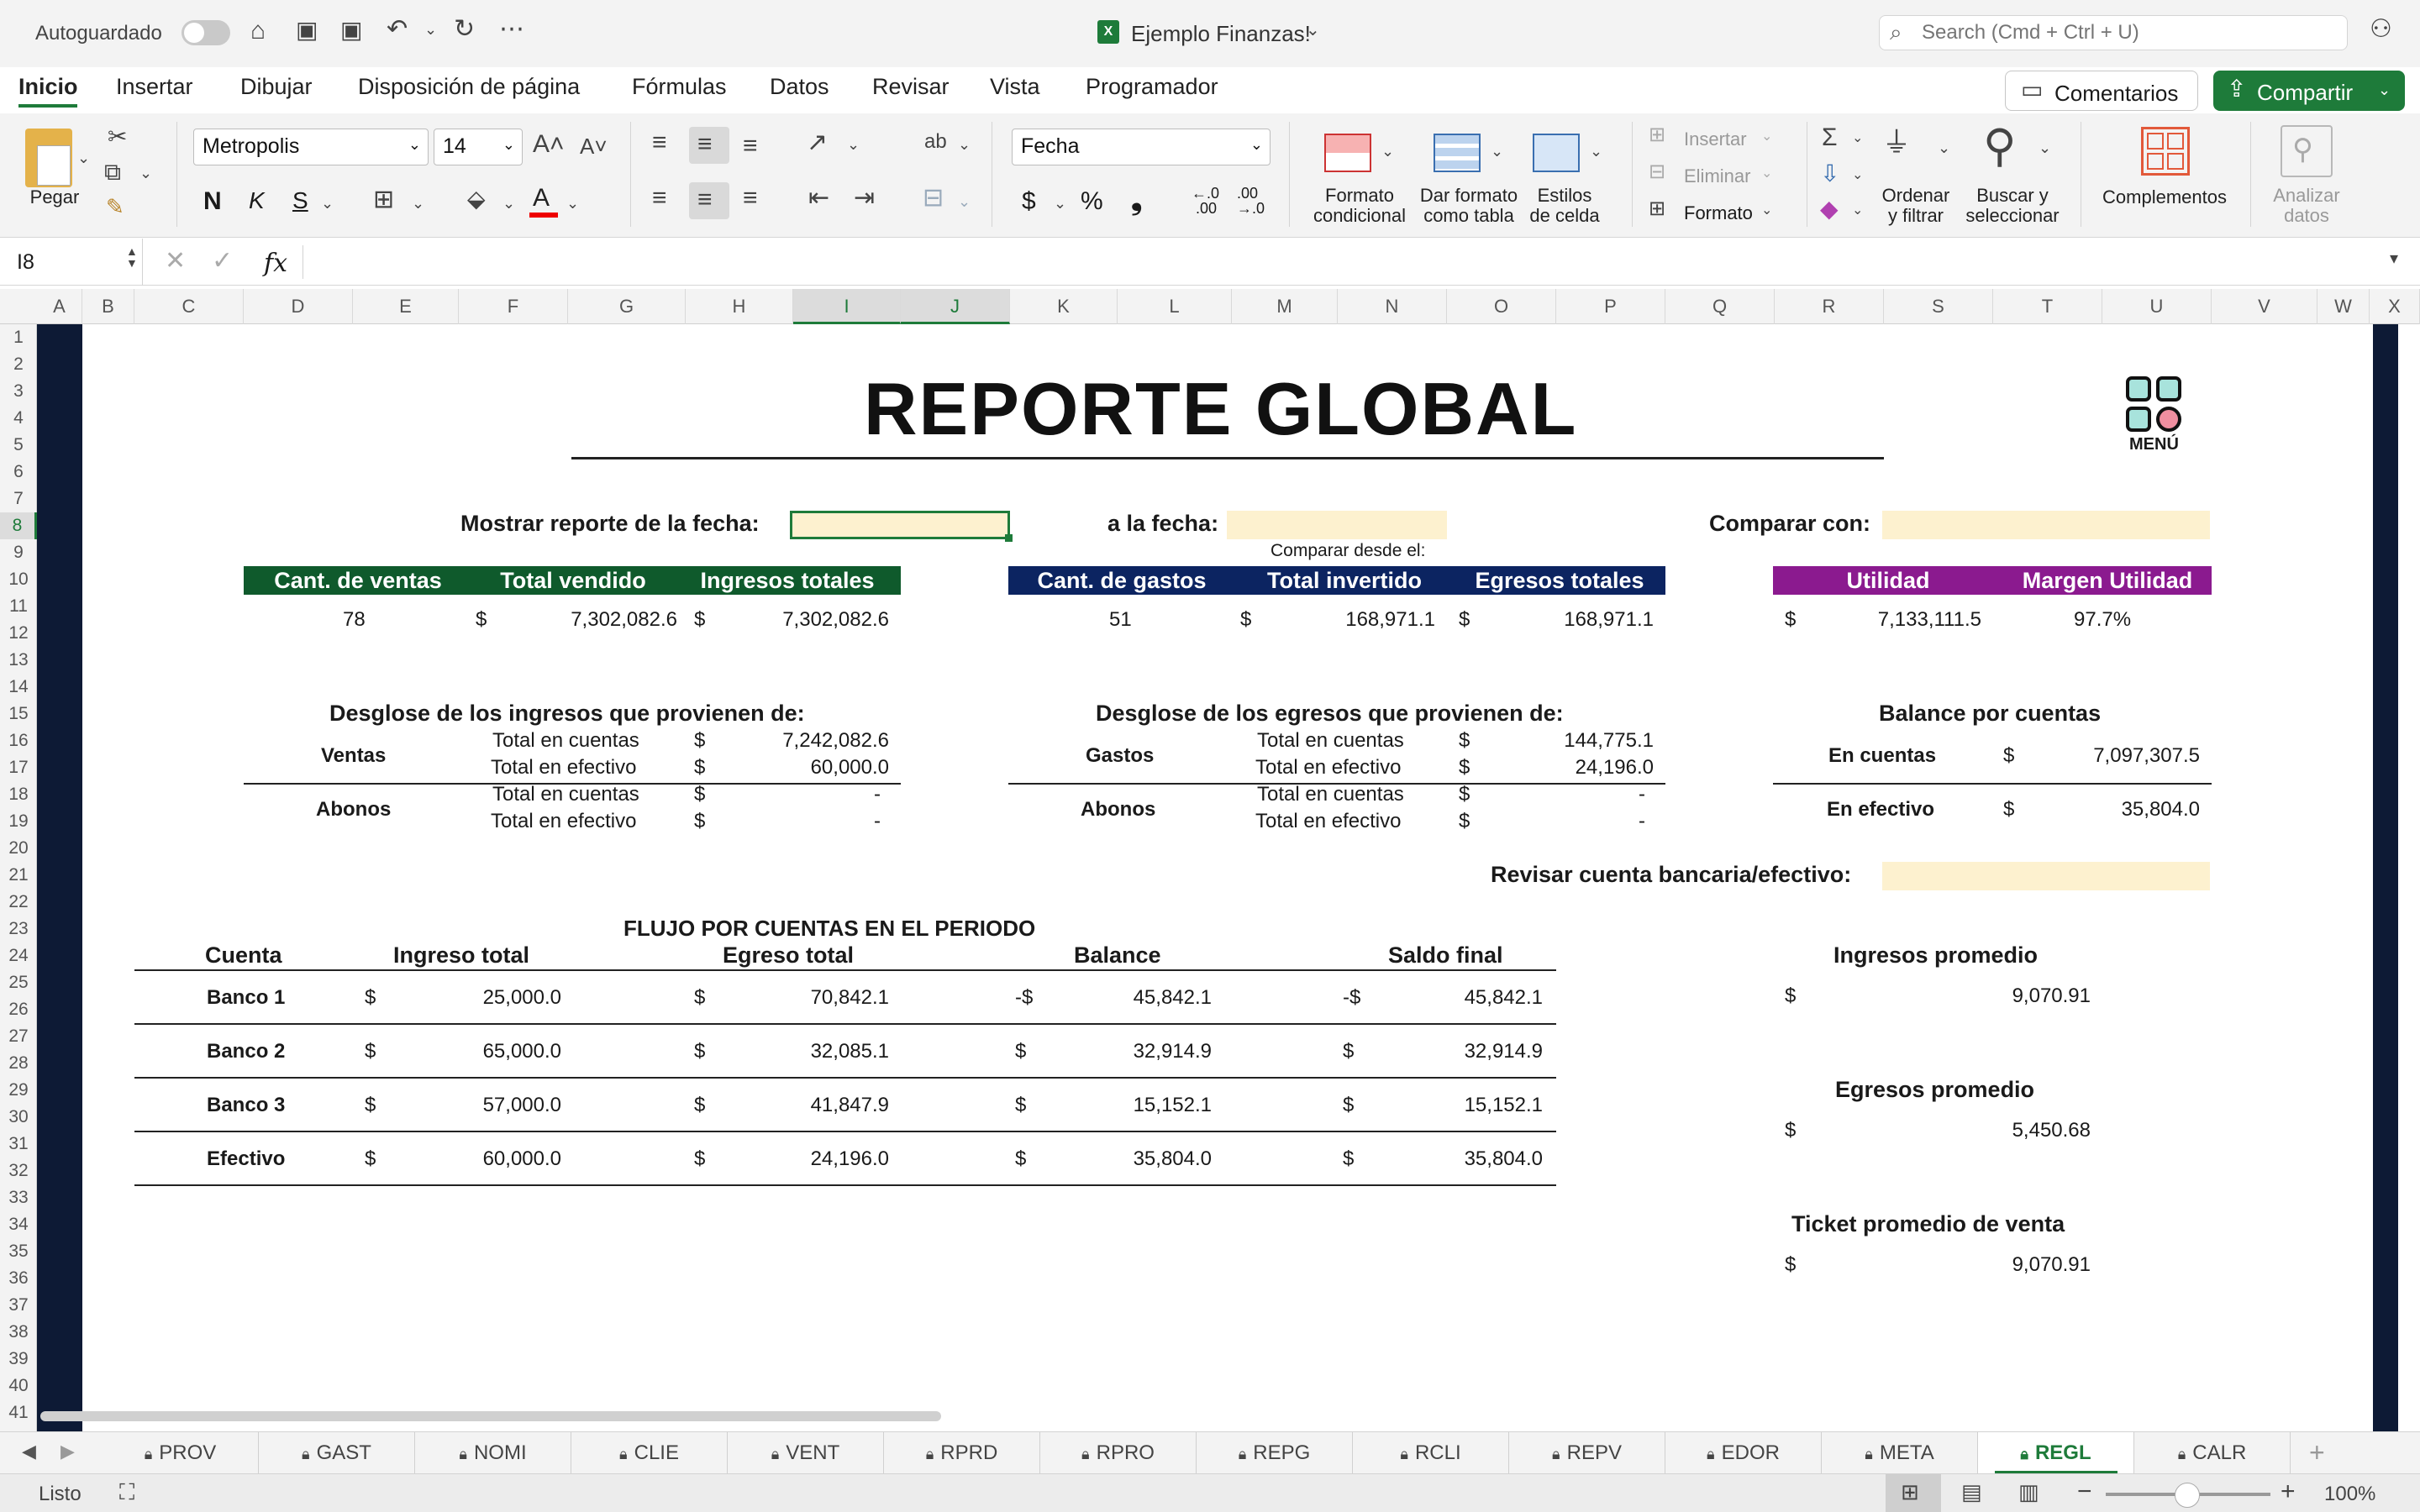  Describe the element at coordinates (2157, 306) in the screenshot. I see `column-header: U` at that location.